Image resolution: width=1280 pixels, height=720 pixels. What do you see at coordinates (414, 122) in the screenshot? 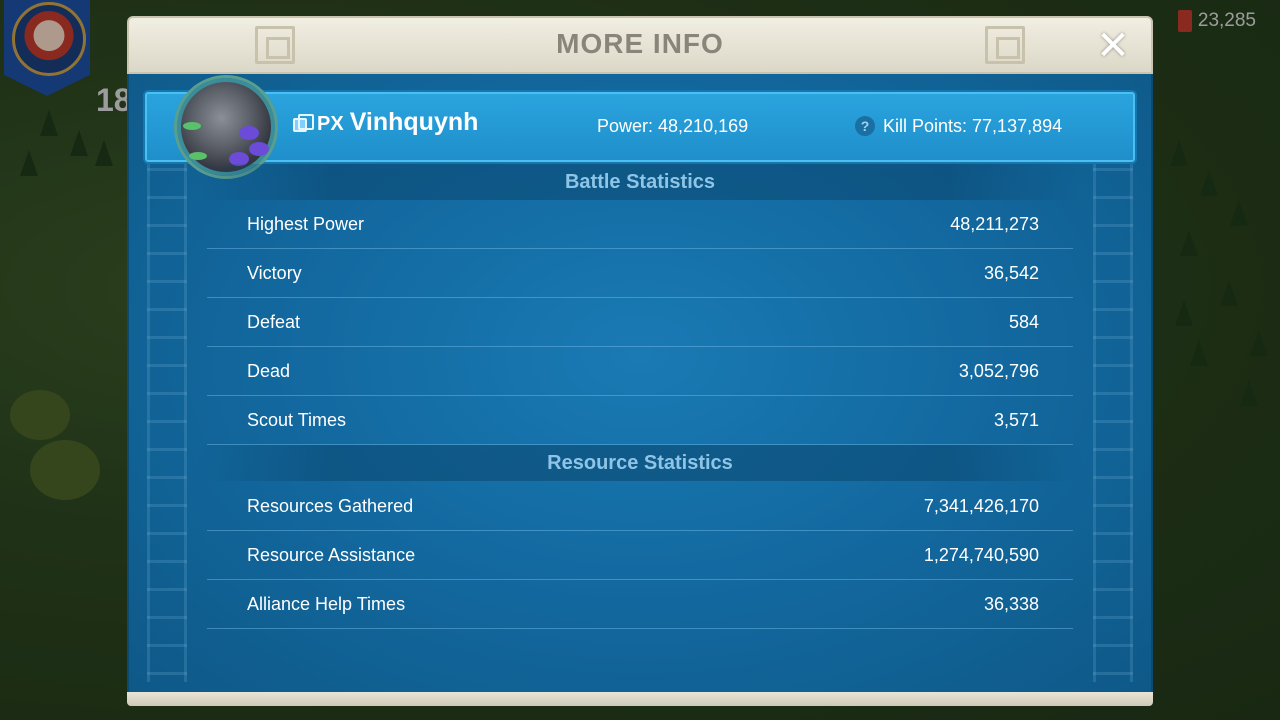
I see `player-name-text: Vinhquynh` at bounding box center [414, 122].